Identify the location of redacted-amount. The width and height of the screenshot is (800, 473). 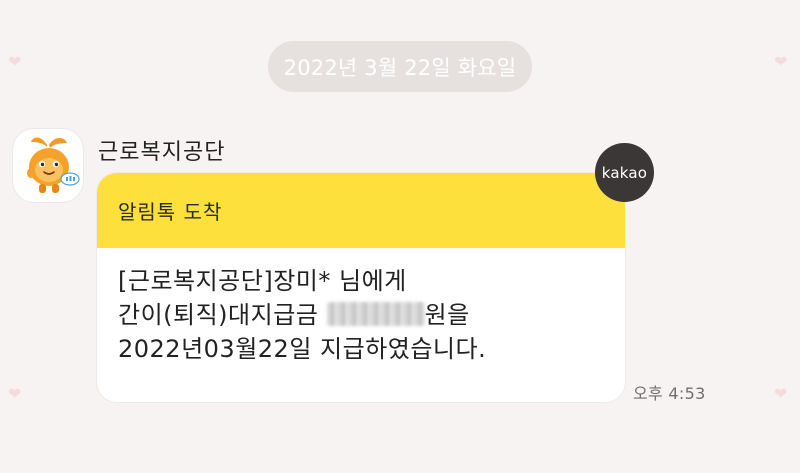
(375, 314).